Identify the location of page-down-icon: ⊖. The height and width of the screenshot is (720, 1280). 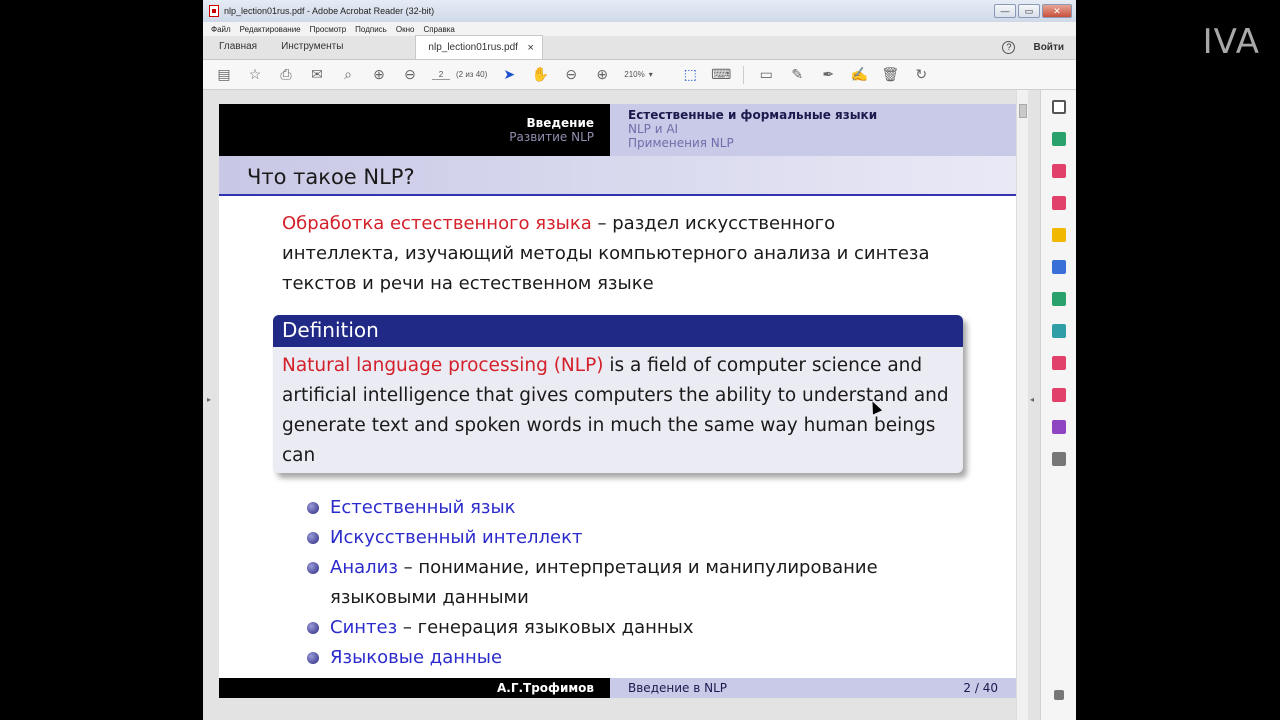
(410, 75).